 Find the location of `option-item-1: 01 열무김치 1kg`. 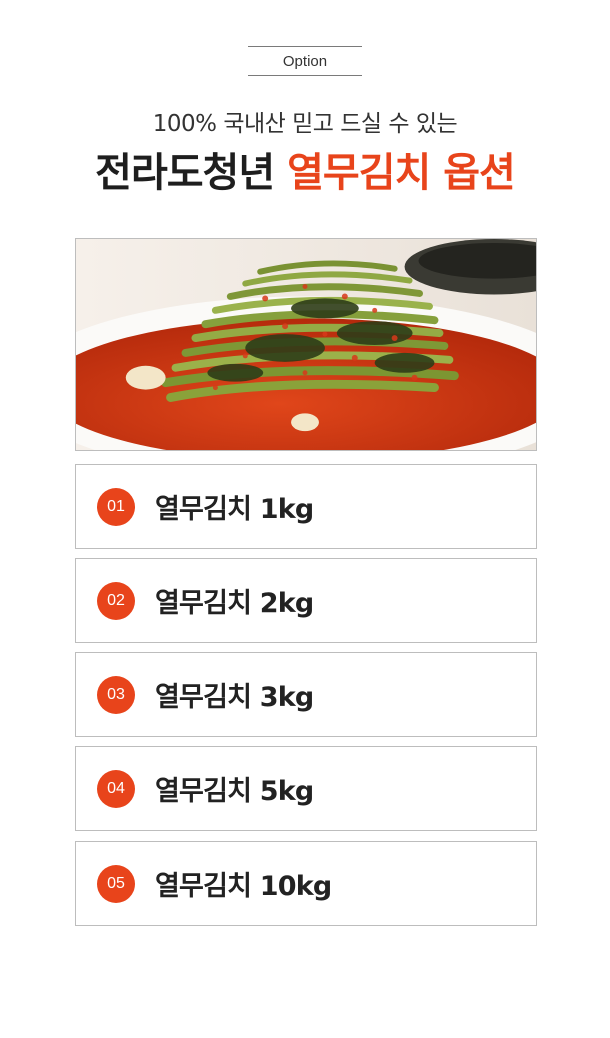

option-item-1: 01 열무김치 1kg is located at coordinates (306, 506).